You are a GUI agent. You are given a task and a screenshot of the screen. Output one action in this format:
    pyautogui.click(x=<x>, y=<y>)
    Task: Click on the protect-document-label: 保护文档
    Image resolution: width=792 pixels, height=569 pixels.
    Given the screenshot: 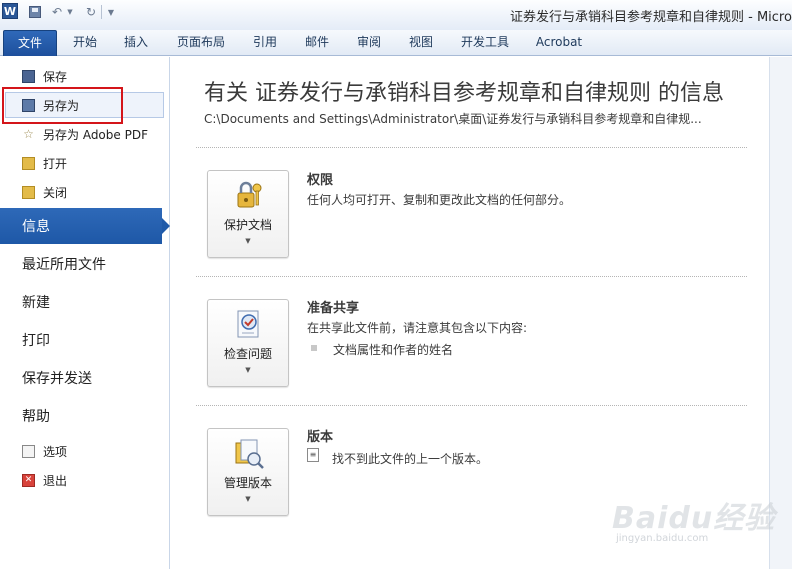 What is the action you would take?
    pyautogui.click(x=247, y=225)
    